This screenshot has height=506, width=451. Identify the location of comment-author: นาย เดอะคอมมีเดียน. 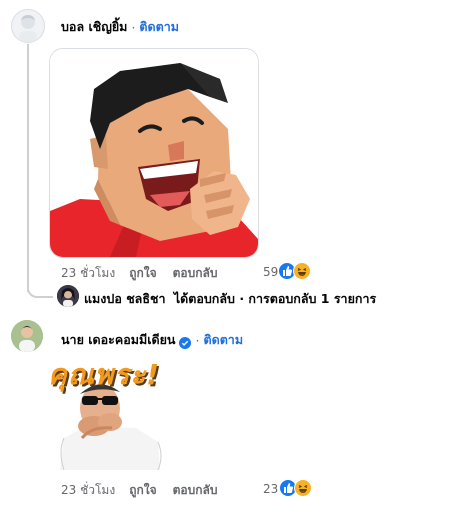
(118, 340).